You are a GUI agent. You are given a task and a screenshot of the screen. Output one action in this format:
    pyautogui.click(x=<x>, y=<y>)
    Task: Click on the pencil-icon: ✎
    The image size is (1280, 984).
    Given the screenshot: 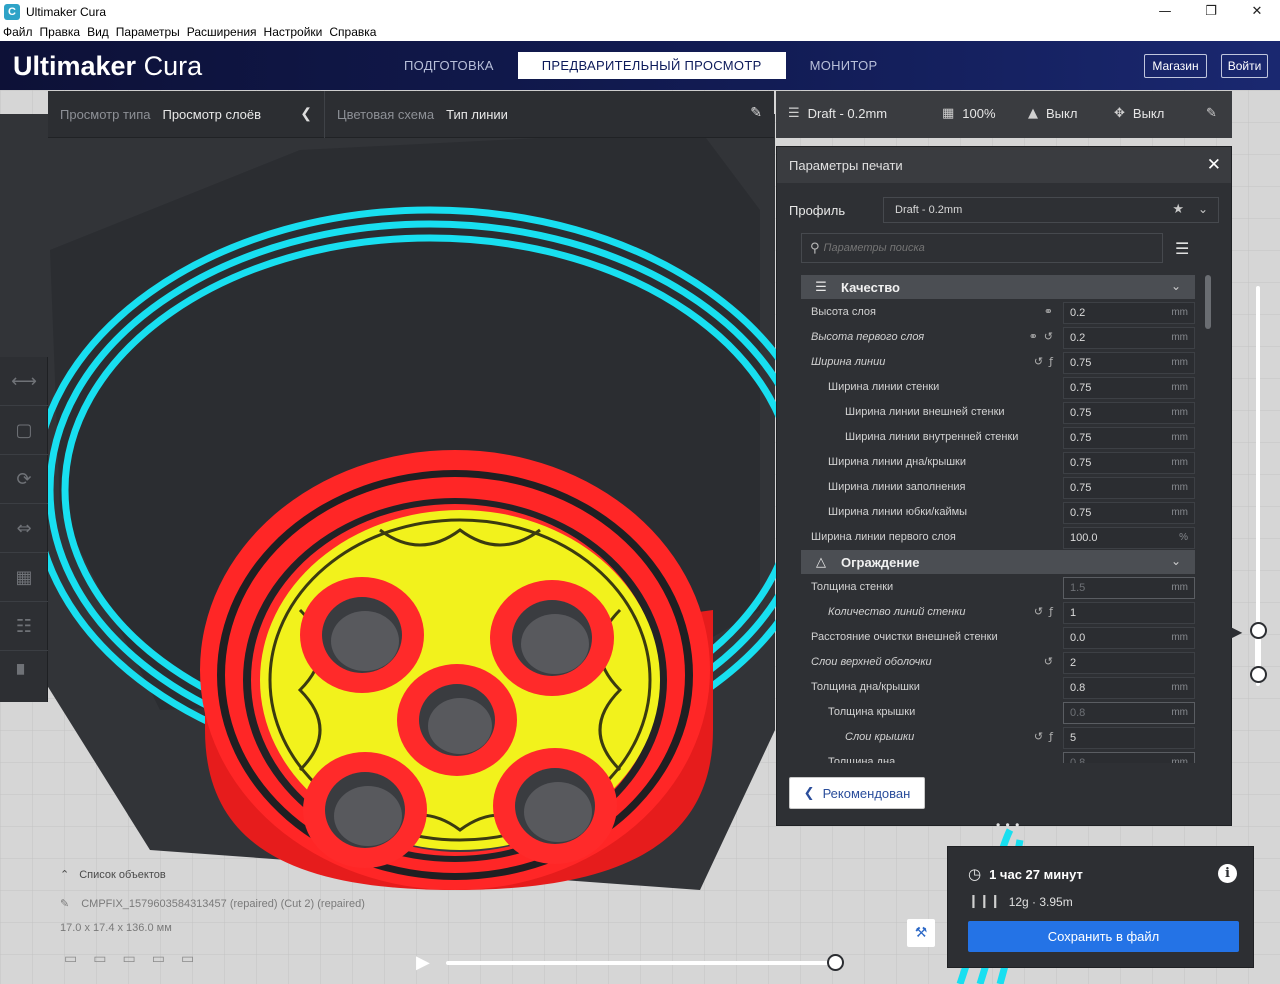 What is the action you would take?
    pyautogui.click(x=756, y=113)
    